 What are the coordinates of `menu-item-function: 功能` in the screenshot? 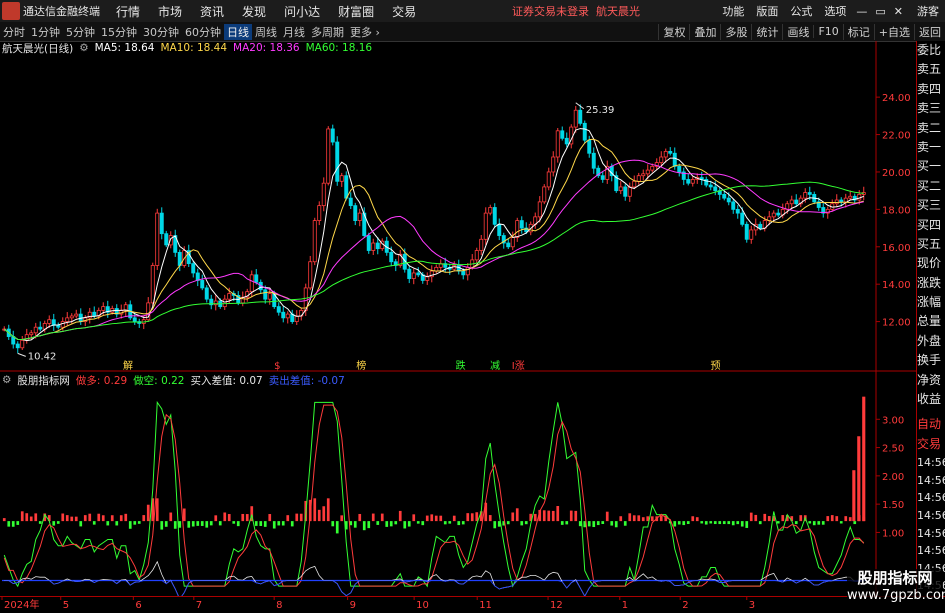 It's located at (733, 11).